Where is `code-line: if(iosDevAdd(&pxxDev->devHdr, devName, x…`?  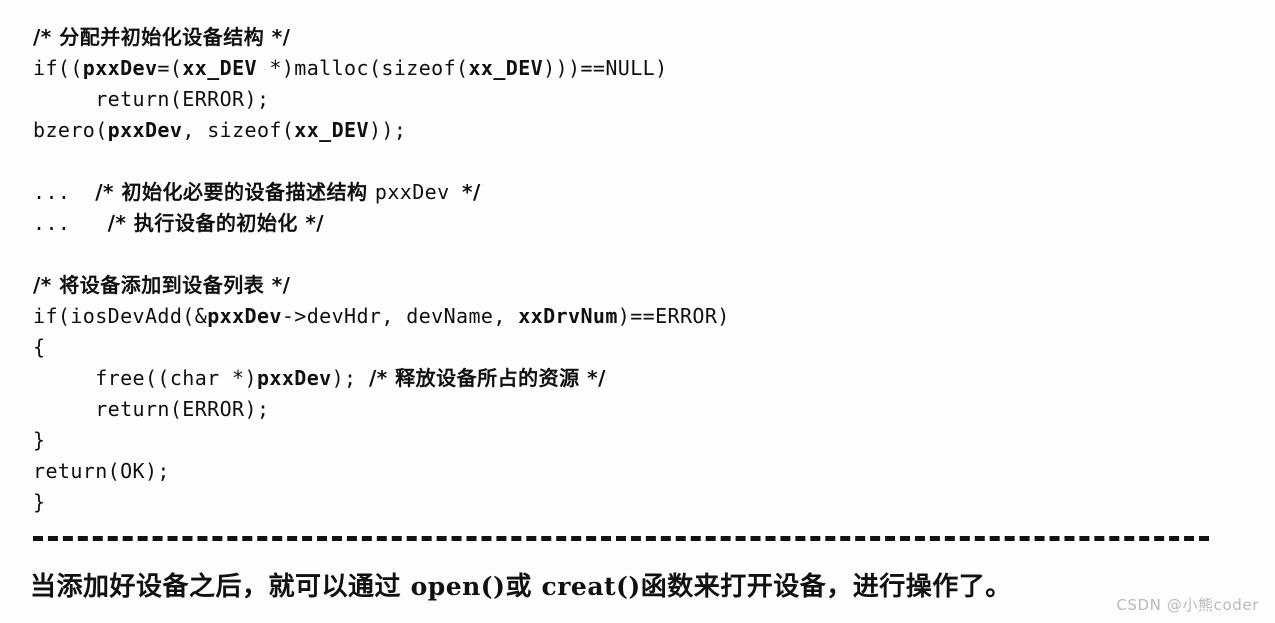 code-line: if(iosDevAdd(&pxxDev->devHdr, devName, x… is located at coordinates (633, 316).